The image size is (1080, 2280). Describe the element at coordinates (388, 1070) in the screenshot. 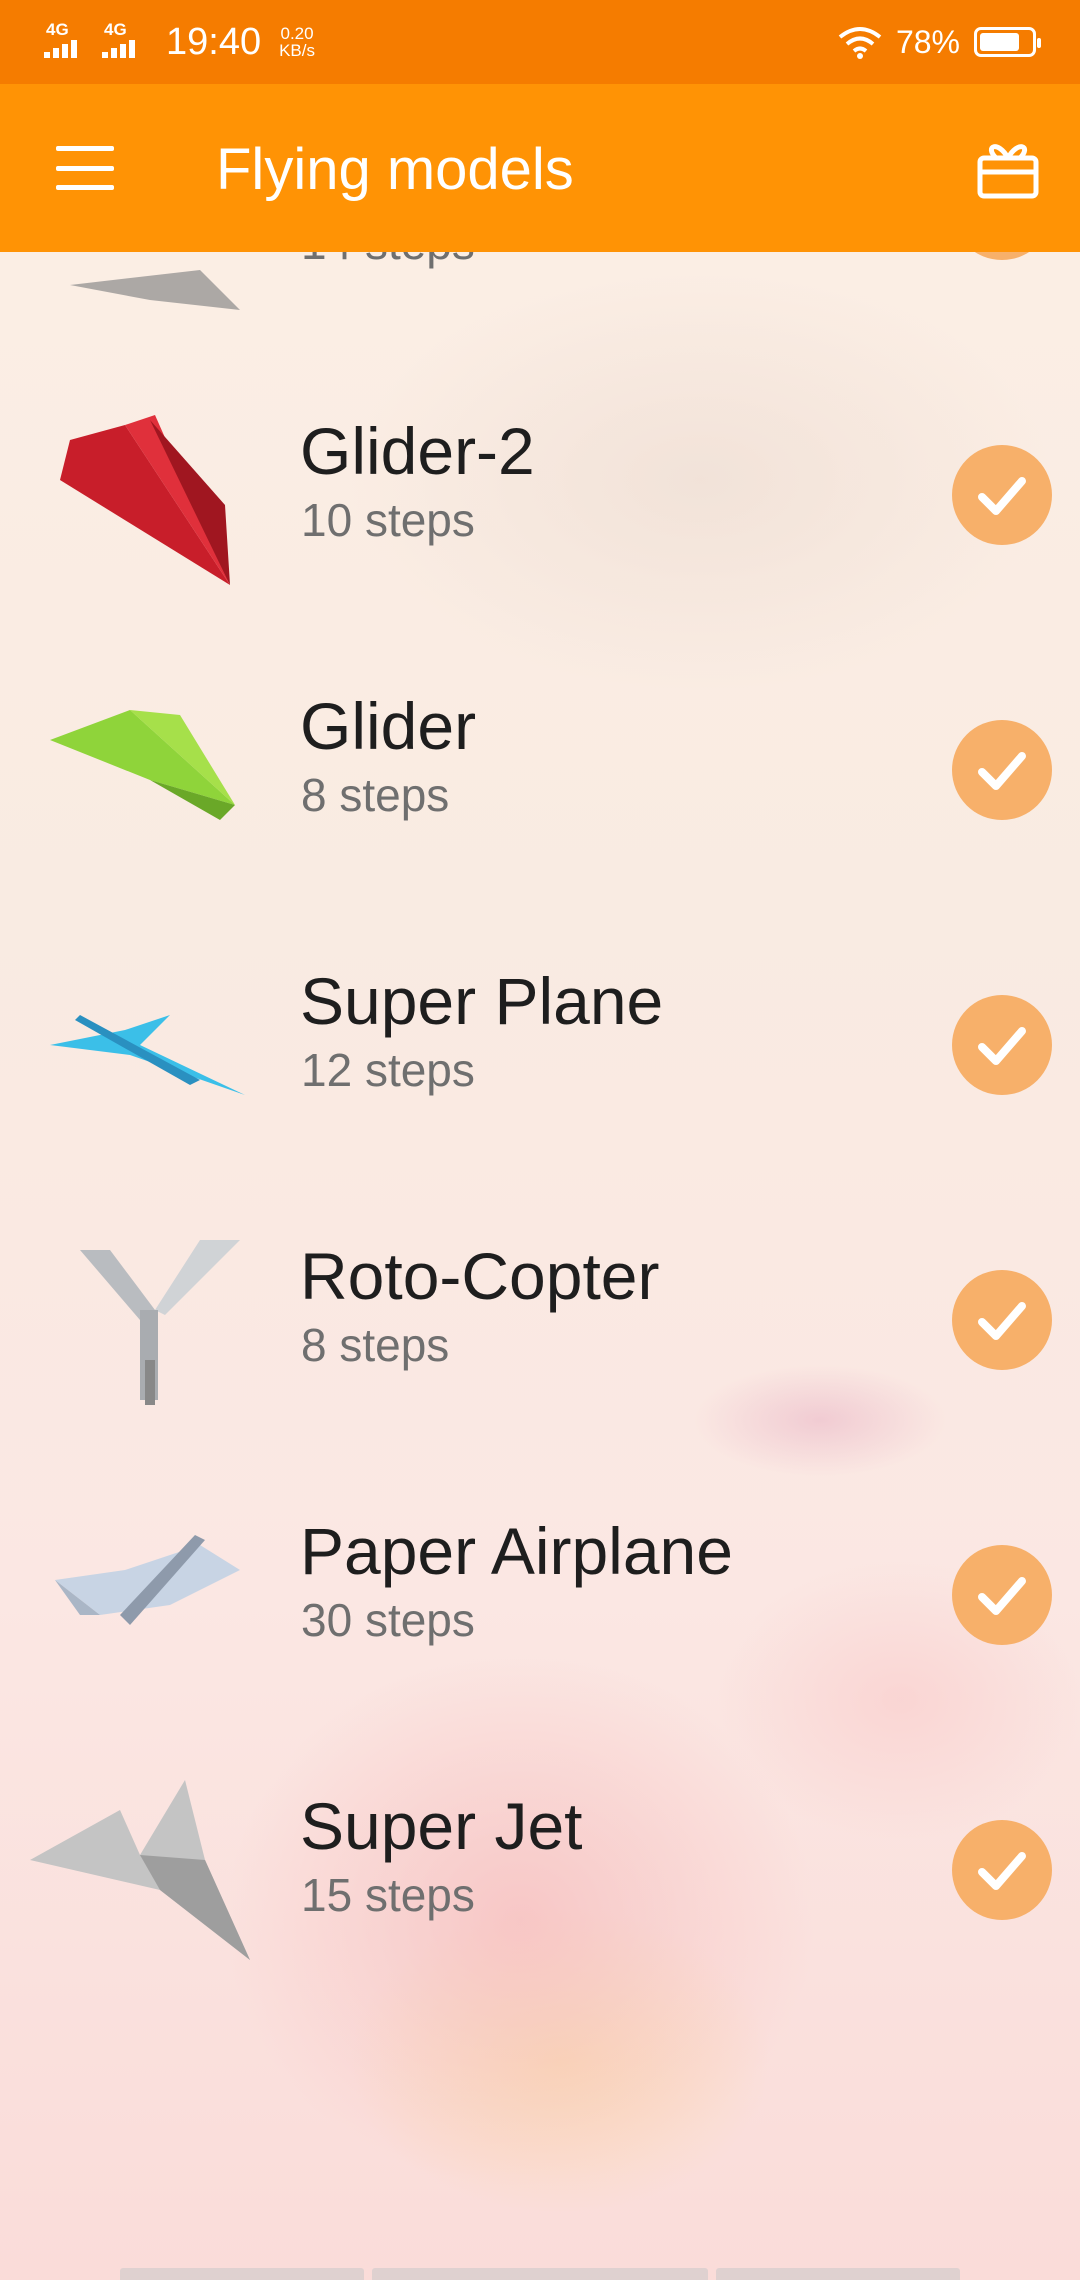

I see `model-steps: 12 steps` at that location.